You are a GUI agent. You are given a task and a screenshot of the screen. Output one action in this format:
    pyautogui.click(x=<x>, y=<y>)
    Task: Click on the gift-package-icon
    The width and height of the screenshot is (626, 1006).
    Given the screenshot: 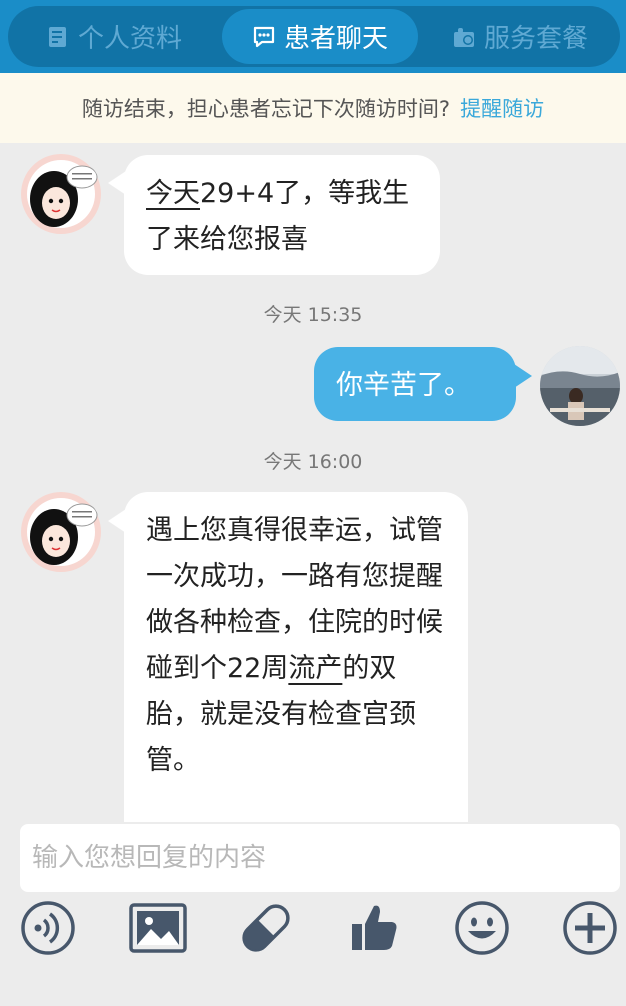 What is the action you would take?
    pyautogui.click(x=464, y=37)
    